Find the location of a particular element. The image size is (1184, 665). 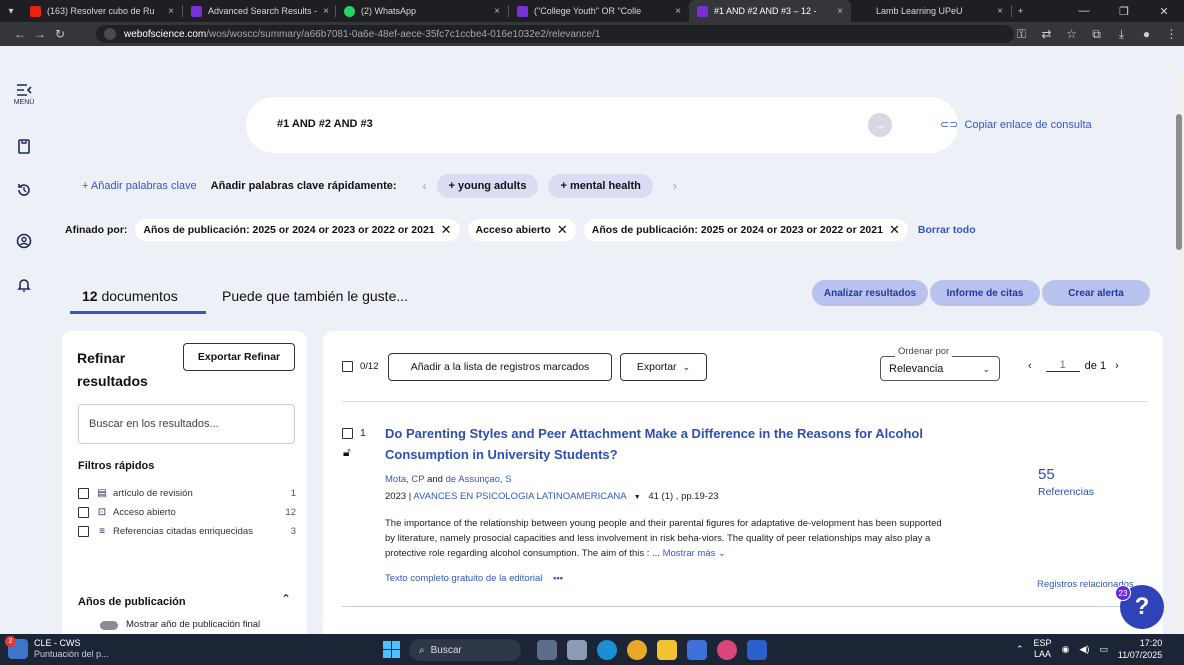

marked-list-button is located at coordinates (24, 146).